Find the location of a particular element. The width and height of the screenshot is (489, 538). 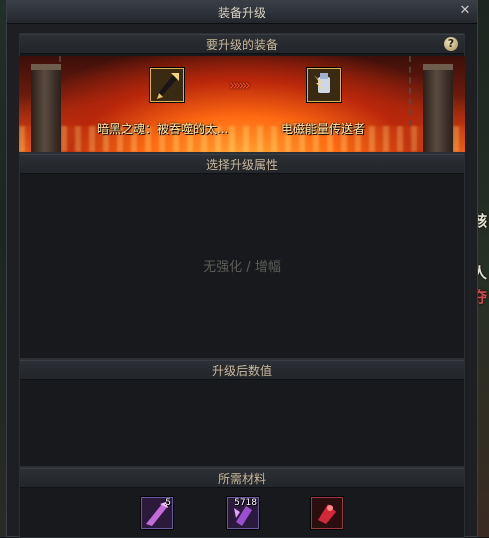

attributes-section-title: 选择升级属性 is located at coordinates (241, 165).